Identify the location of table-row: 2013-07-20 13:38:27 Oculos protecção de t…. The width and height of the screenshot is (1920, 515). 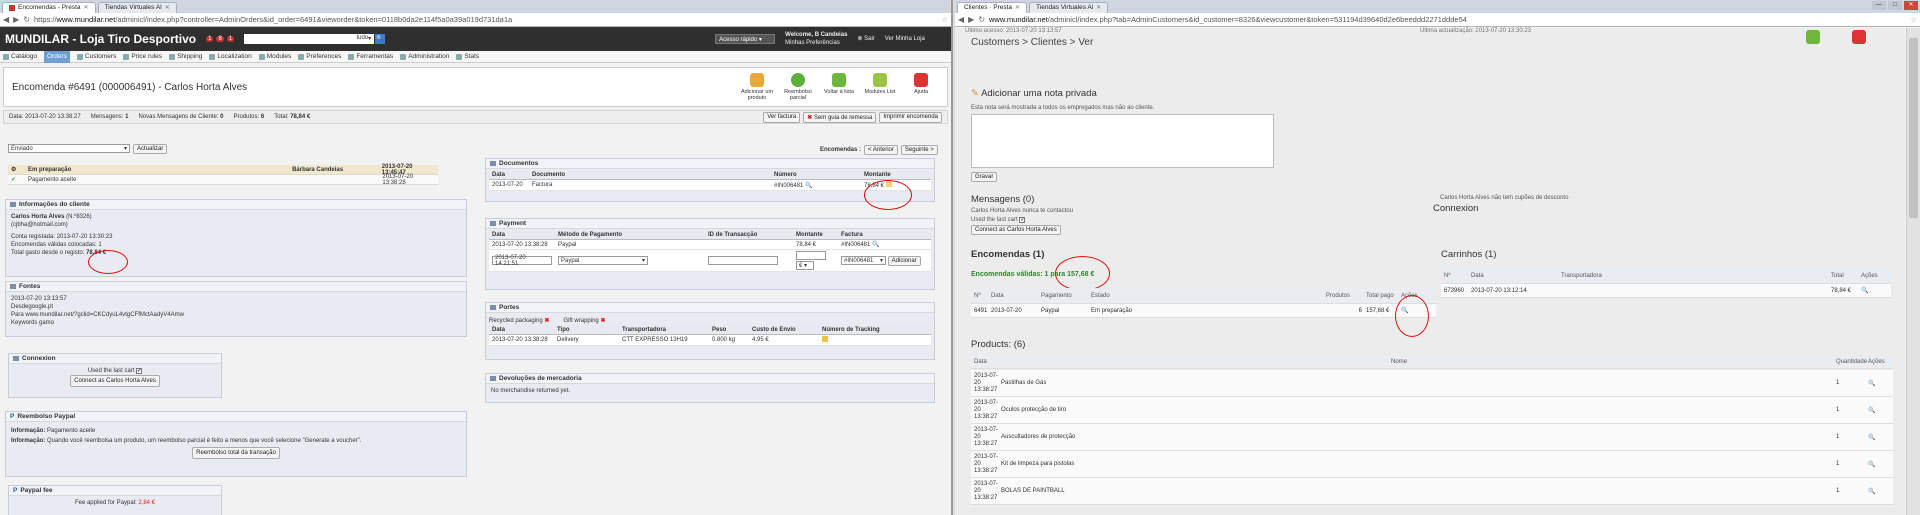
(1432, 410).